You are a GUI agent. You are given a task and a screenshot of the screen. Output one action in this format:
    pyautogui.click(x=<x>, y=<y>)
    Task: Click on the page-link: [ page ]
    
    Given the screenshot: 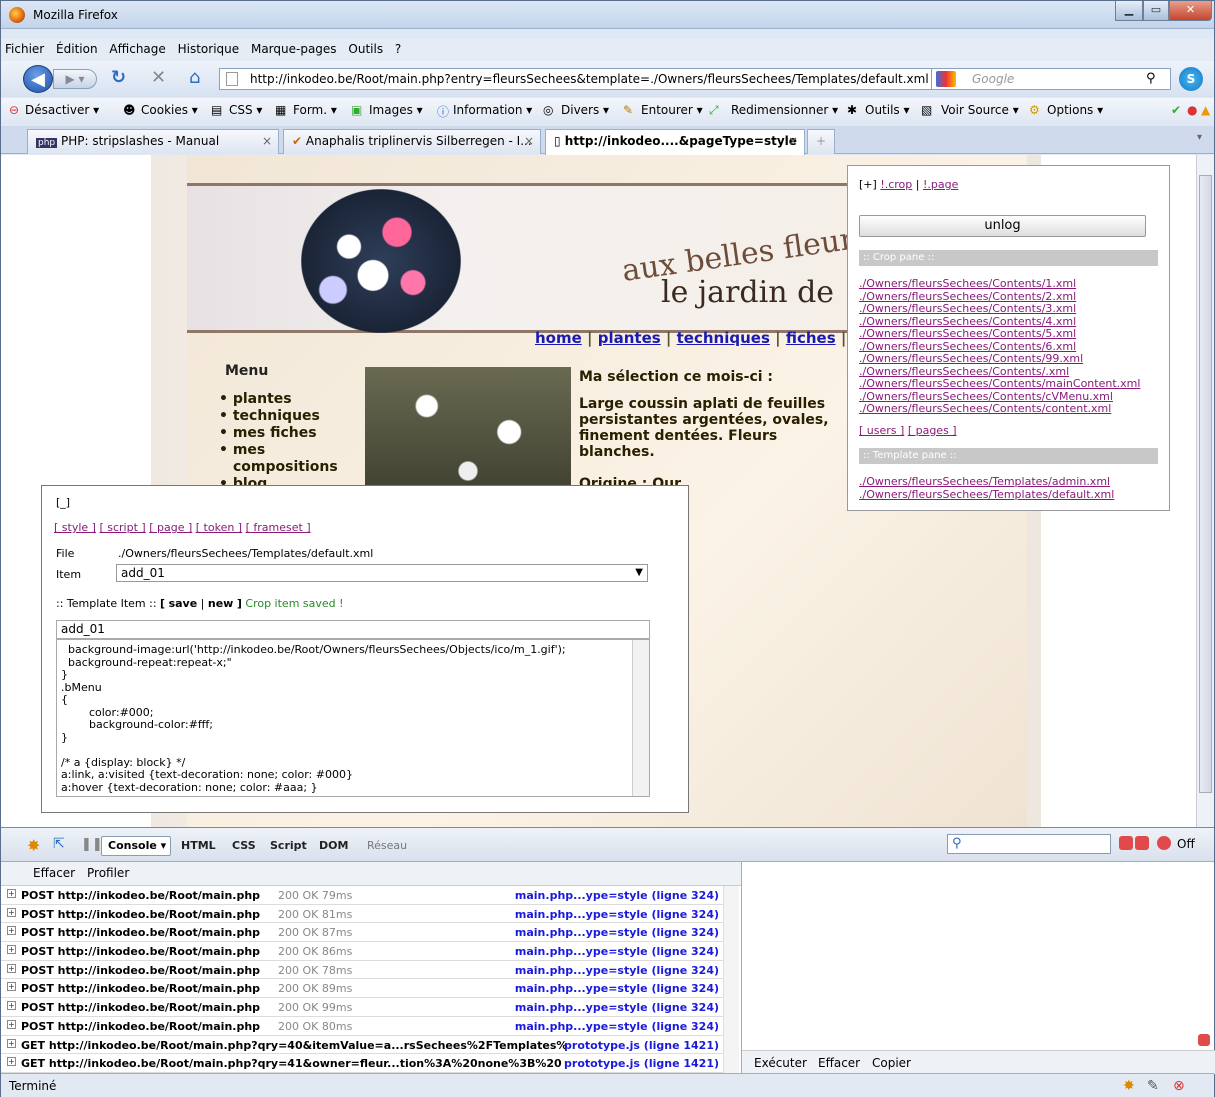 What is the action you would take?
    pyautogui.click(x=170, y=527)
    